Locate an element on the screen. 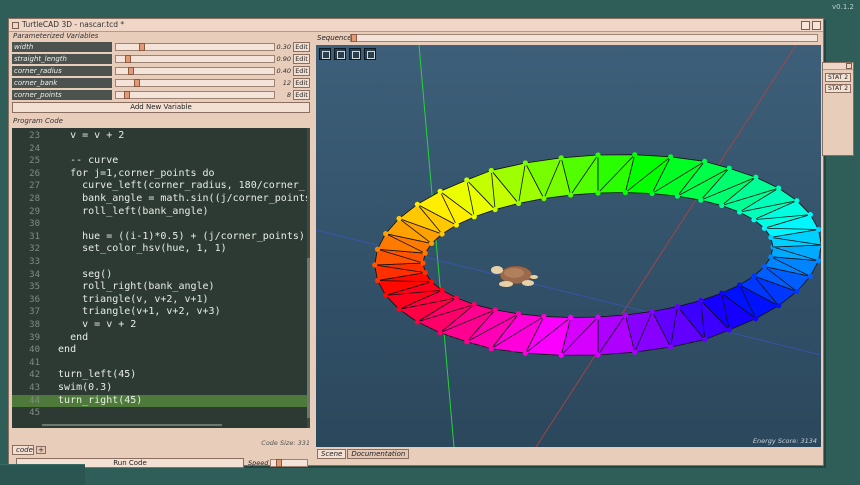  sequence-slider is located at coordinates (584, 38).